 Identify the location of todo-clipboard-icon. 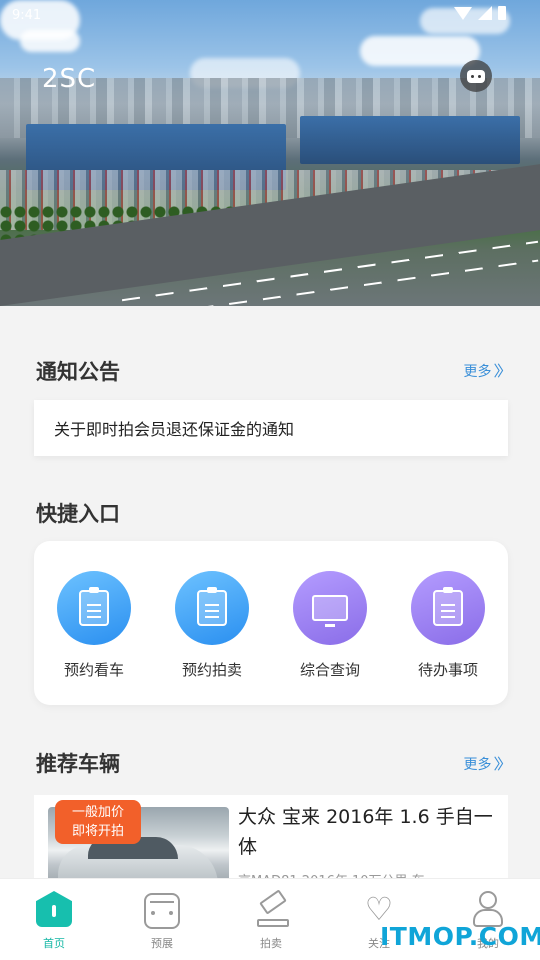
(448, 608).